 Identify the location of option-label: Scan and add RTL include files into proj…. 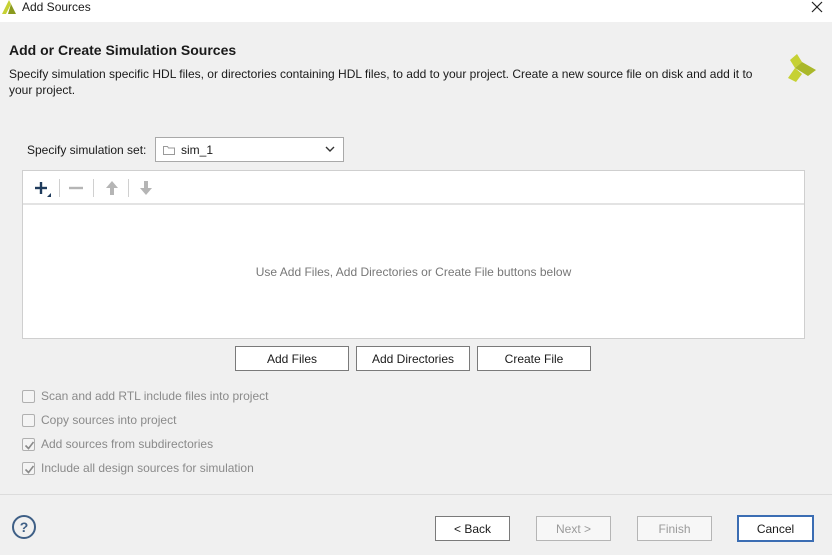
(155, 396).